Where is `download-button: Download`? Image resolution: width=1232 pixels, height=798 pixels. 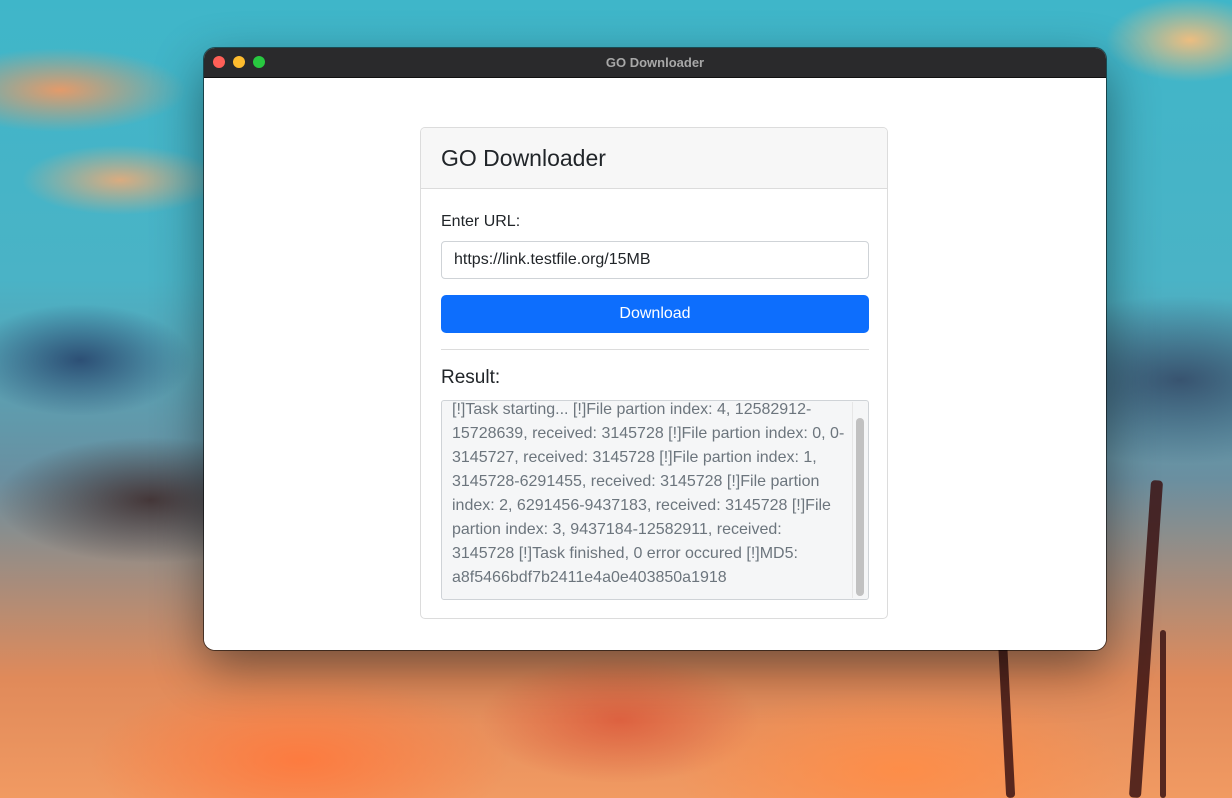 download-button: Download is located at coordinates (655, 314).